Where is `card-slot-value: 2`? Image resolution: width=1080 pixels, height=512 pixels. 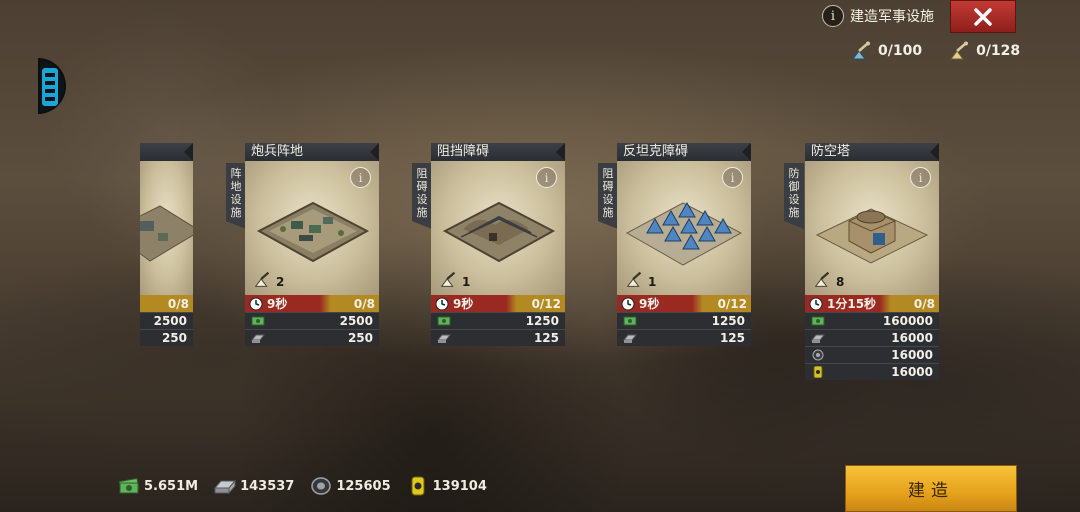 card-slot-value: 2 is located at coordinates (280, 282).